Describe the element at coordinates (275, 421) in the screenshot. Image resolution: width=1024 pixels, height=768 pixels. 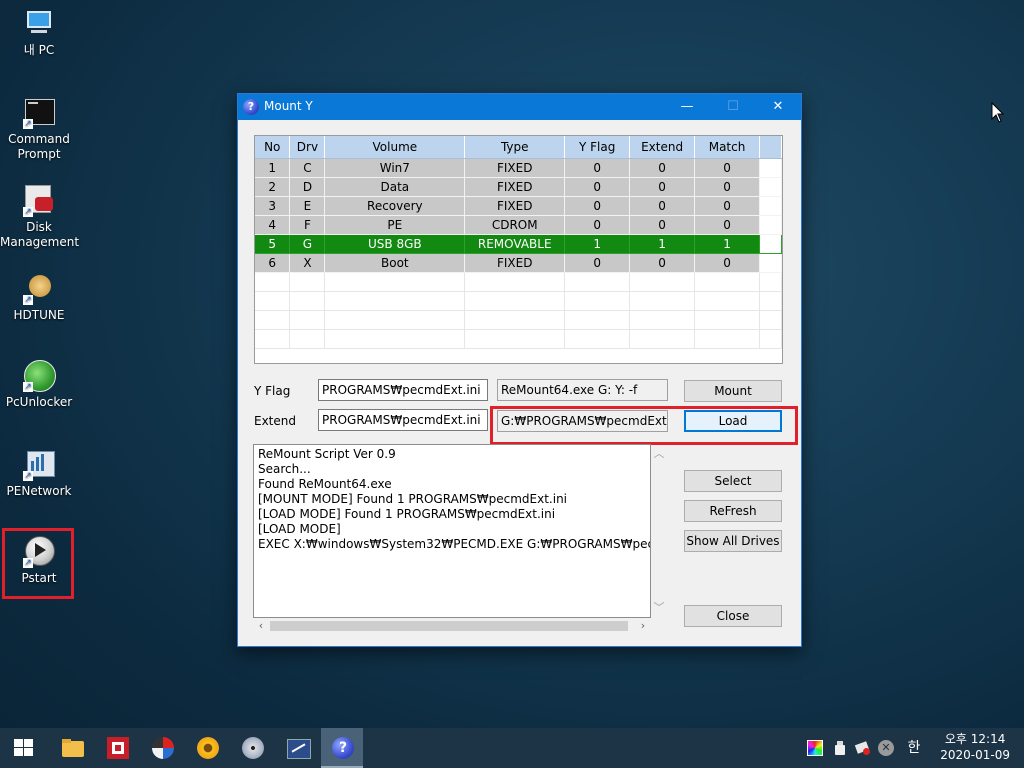
I see `extend-label: Extend` at that location.